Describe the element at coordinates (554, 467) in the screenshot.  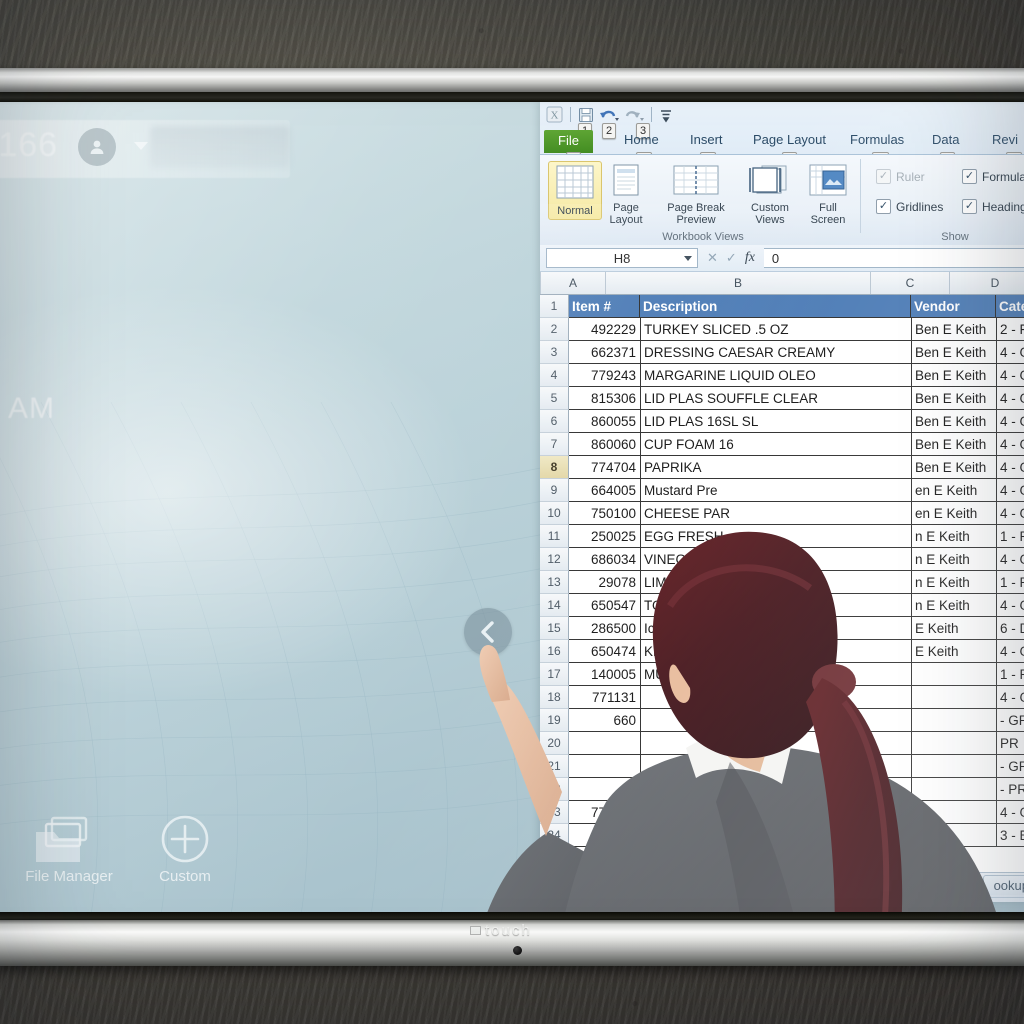
I see `row-header-8: 8` at that location.